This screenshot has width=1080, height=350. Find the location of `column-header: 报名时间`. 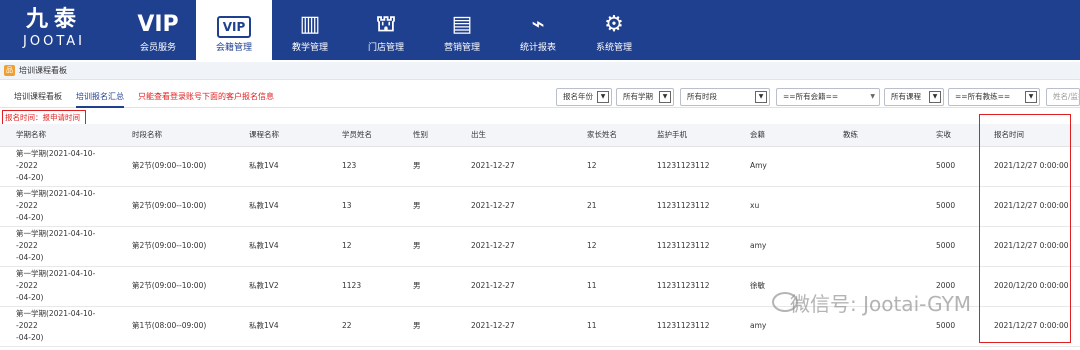

column-header: 报名时间 is located at coordinates (1029, 135).